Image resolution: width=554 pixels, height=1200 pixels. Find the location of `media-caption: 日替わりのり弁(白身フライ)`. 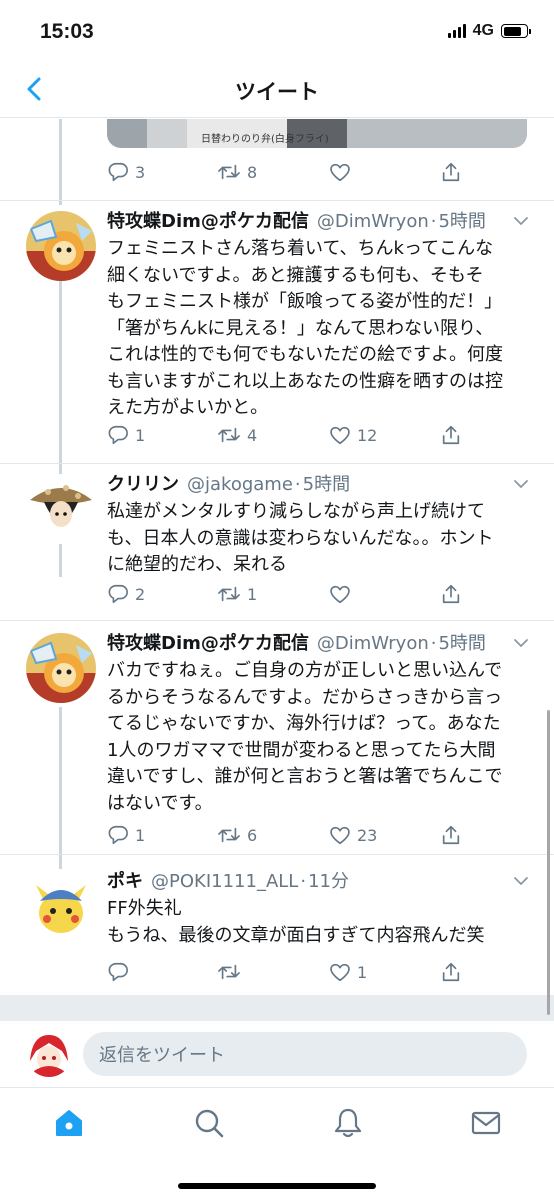

media-caption: 日替わりのり弁(白身フライ) is located at coordinates (265, 139).